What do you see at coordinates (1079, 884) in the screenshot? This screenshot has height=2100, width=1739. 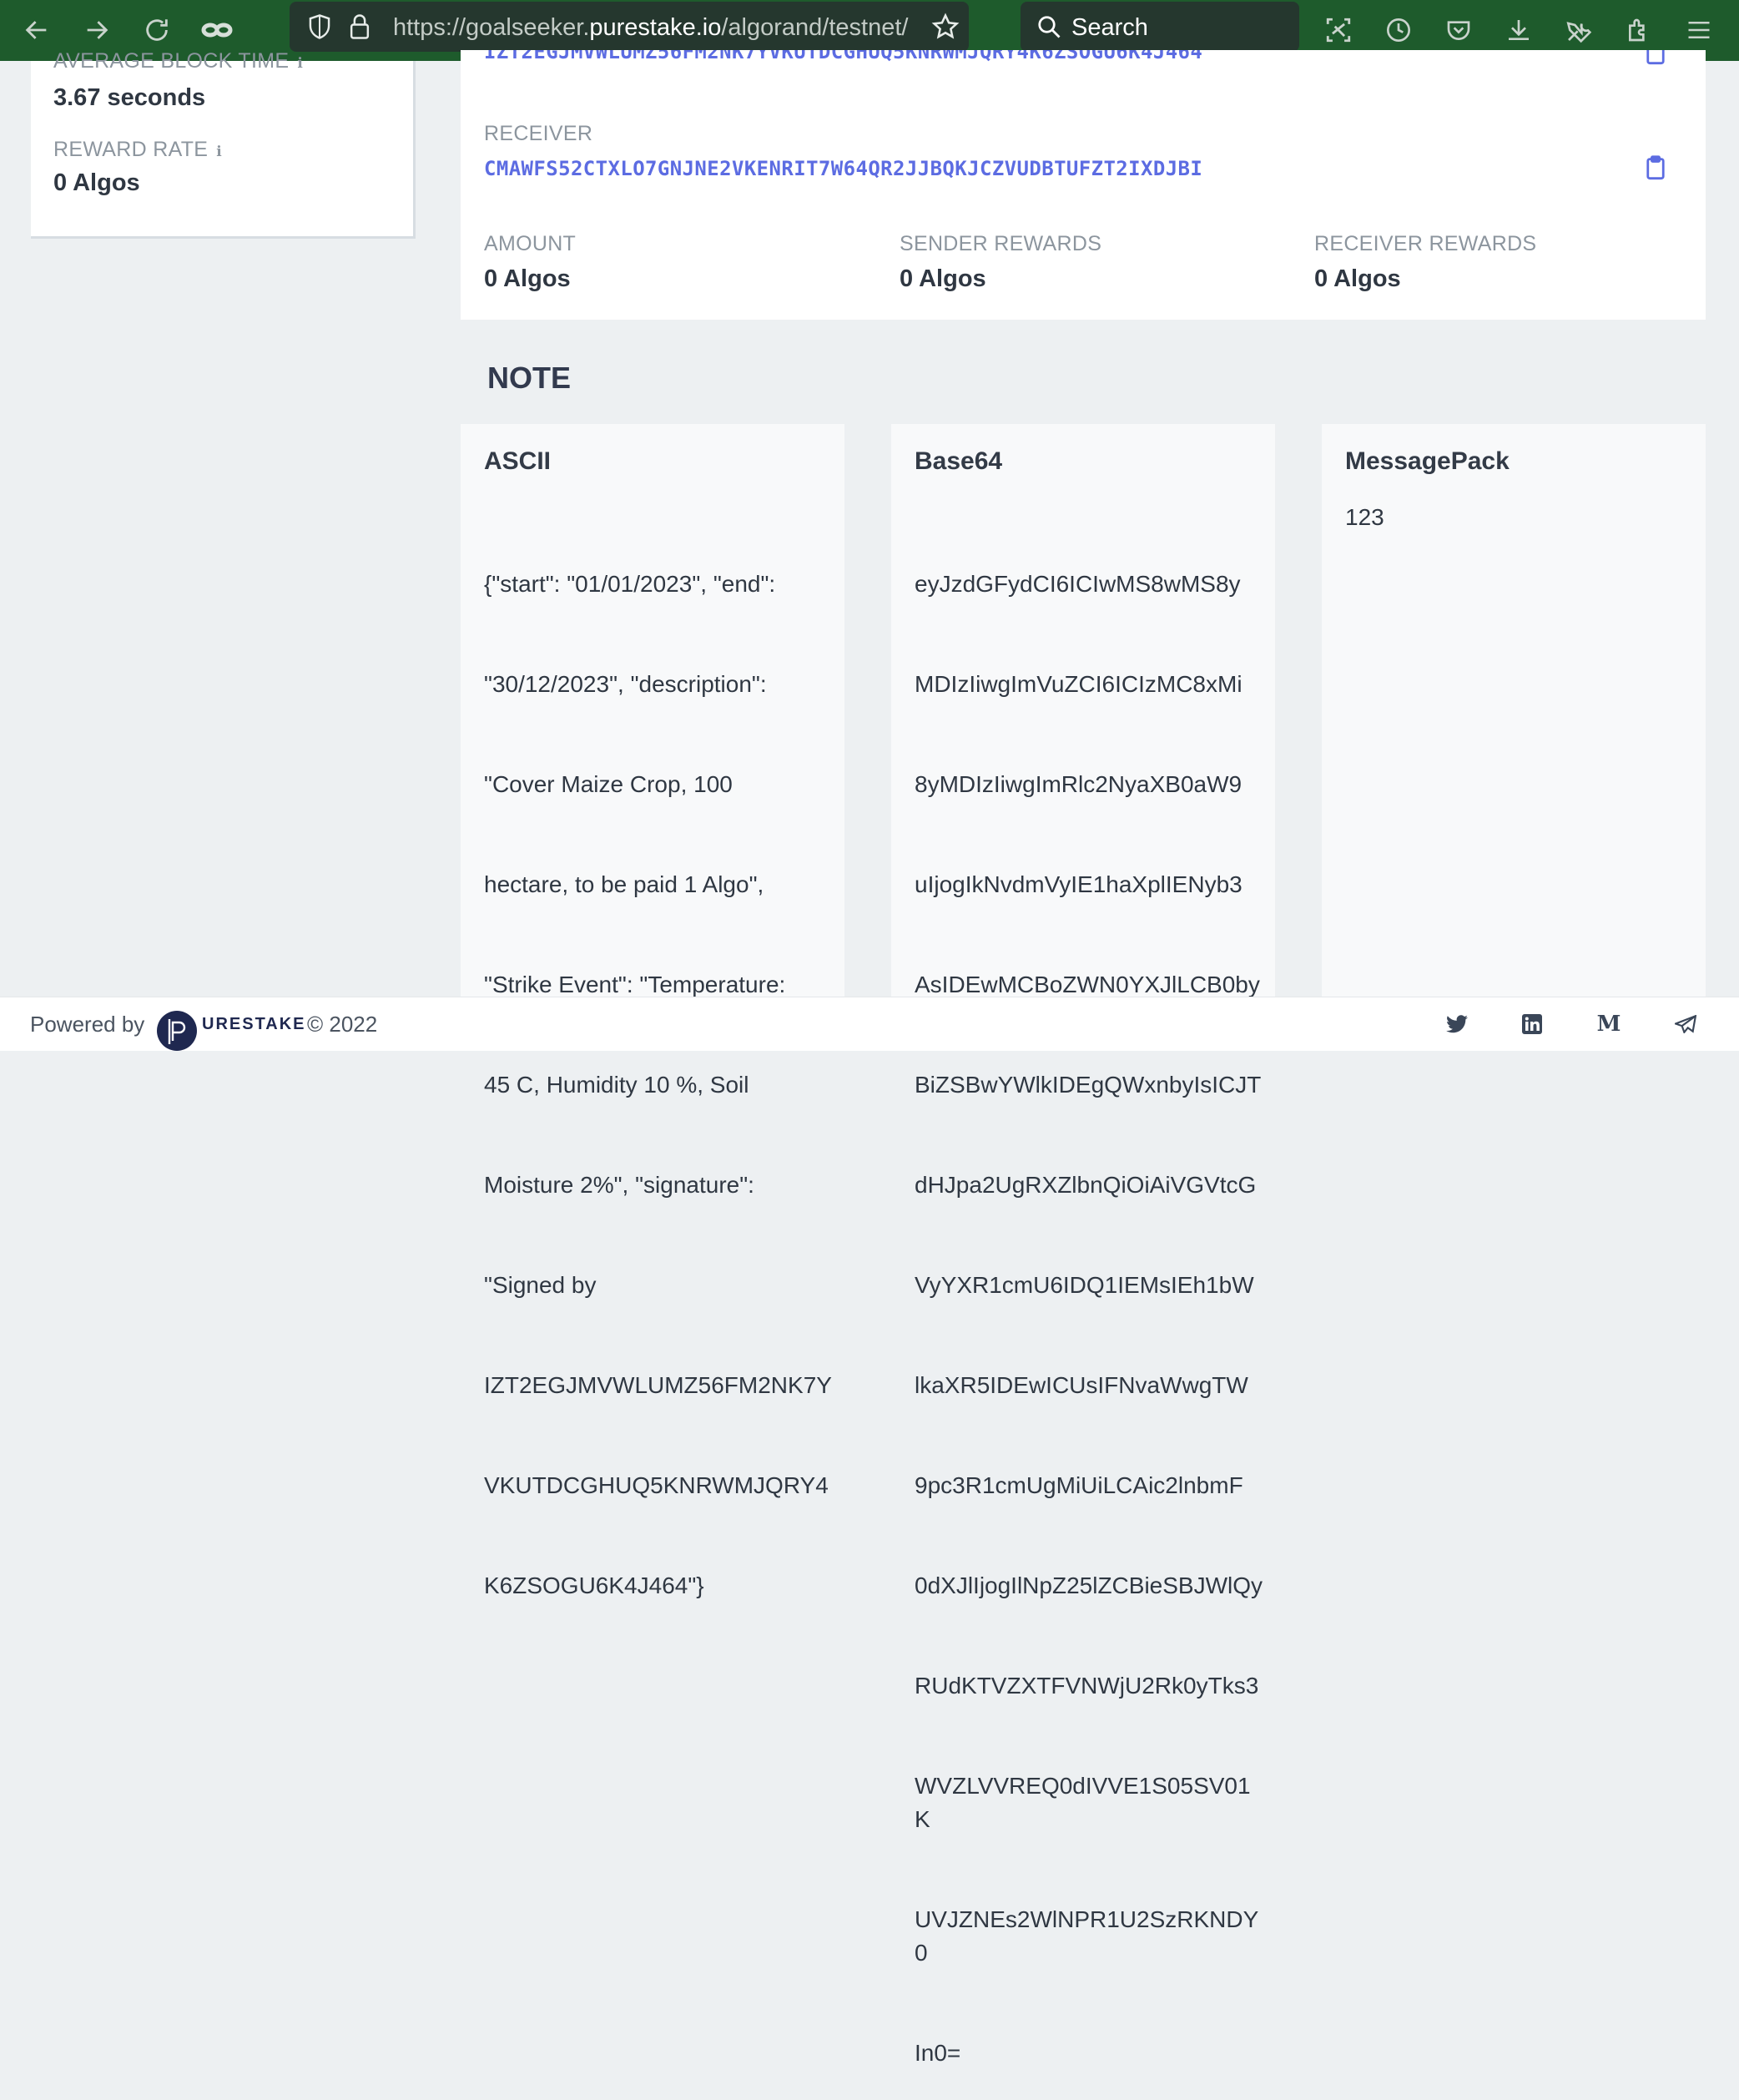 I see `base64-line: uIjogIkNvdmVyIE1haXplIENyb3` at bounding box center [1079, 884].